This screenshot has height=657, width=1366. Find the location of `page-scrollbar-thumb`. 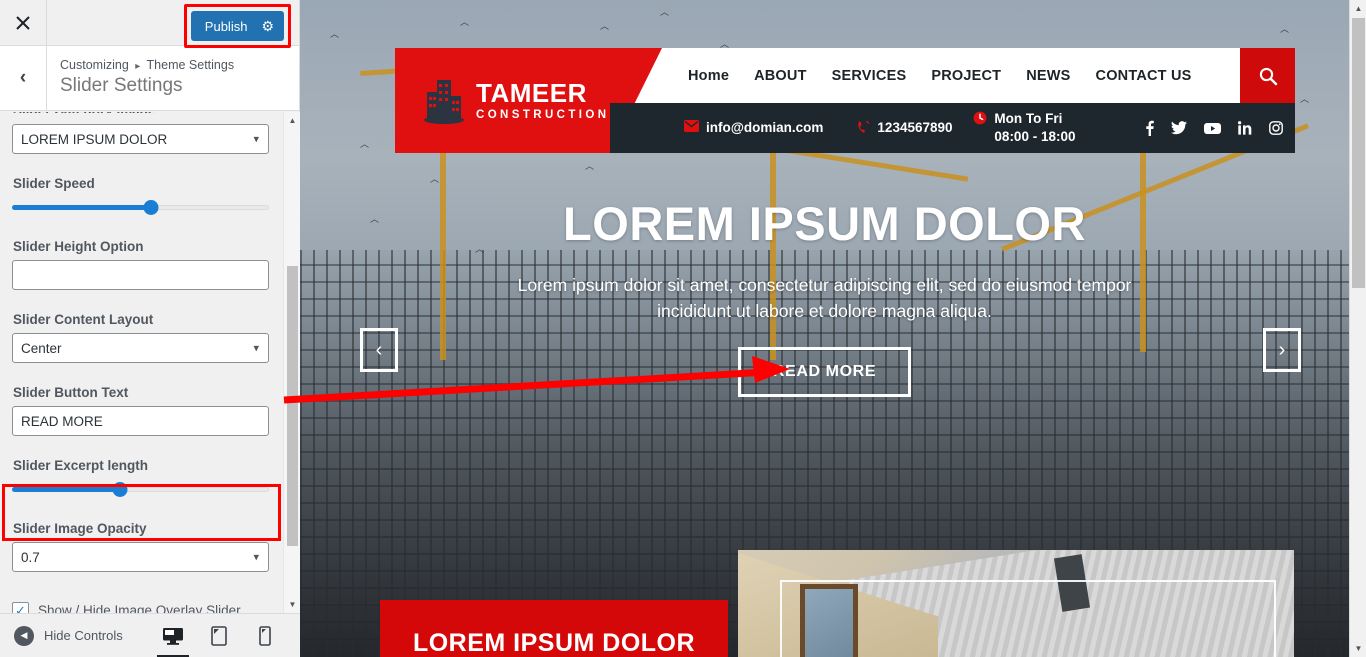

page-scrollbar-thumb is located at coordinates (1358, 153).